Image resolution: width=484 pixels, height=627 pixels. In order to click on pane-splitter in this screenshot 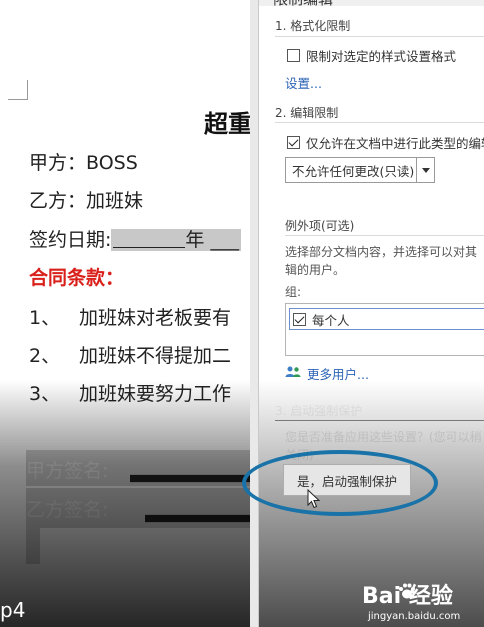, I will do `click(254, 313)`.